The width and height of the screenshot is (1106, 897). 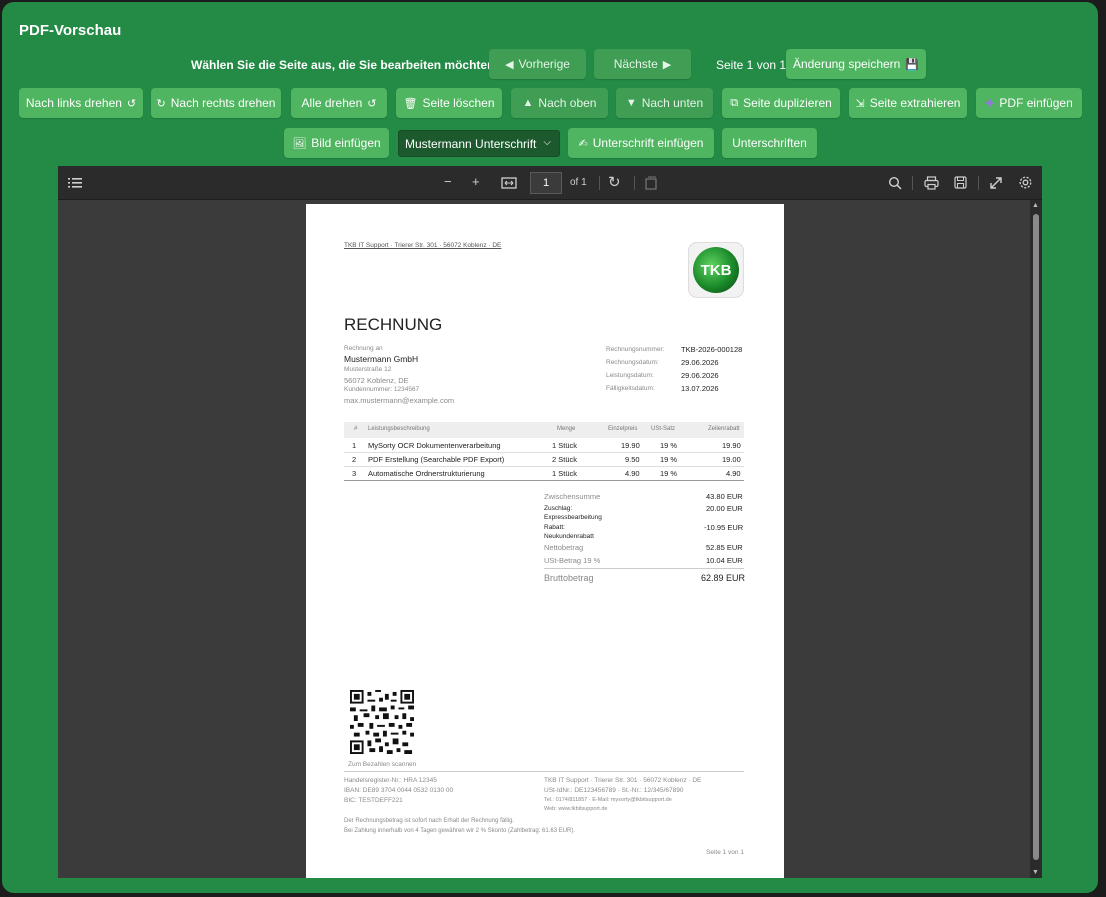 What do you see at coordinates (731, 459) in the screenshot?
I see `table-row-total: 19.00` at bounding box center [731, 459].